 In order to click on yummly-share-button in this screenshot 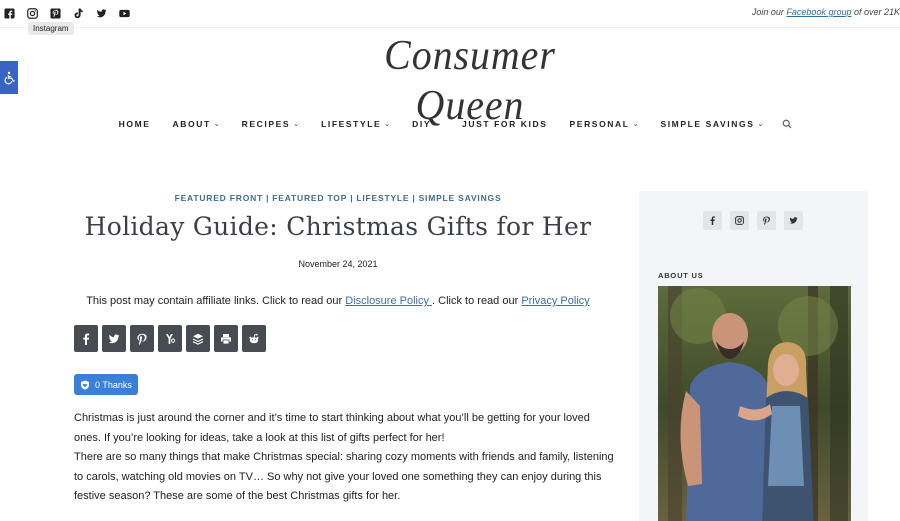, I will do `click(170, 338)`.